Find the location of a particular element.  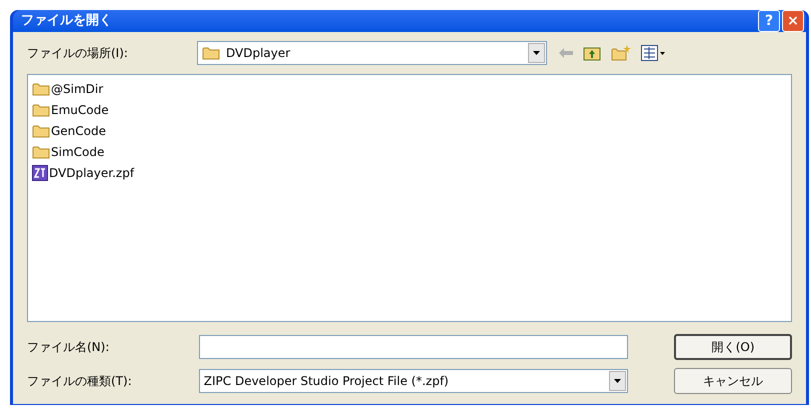

file-list-item: @SimDir is located at coordinates (409, 88).